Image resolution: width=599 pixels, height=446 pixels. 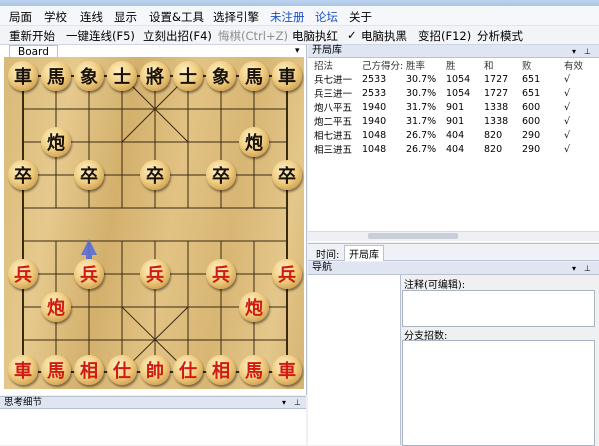 What do you see at coordinates (503, 65) in the screenshot?
I see `column-header-draws: 和` at bounding box center [503, 65].